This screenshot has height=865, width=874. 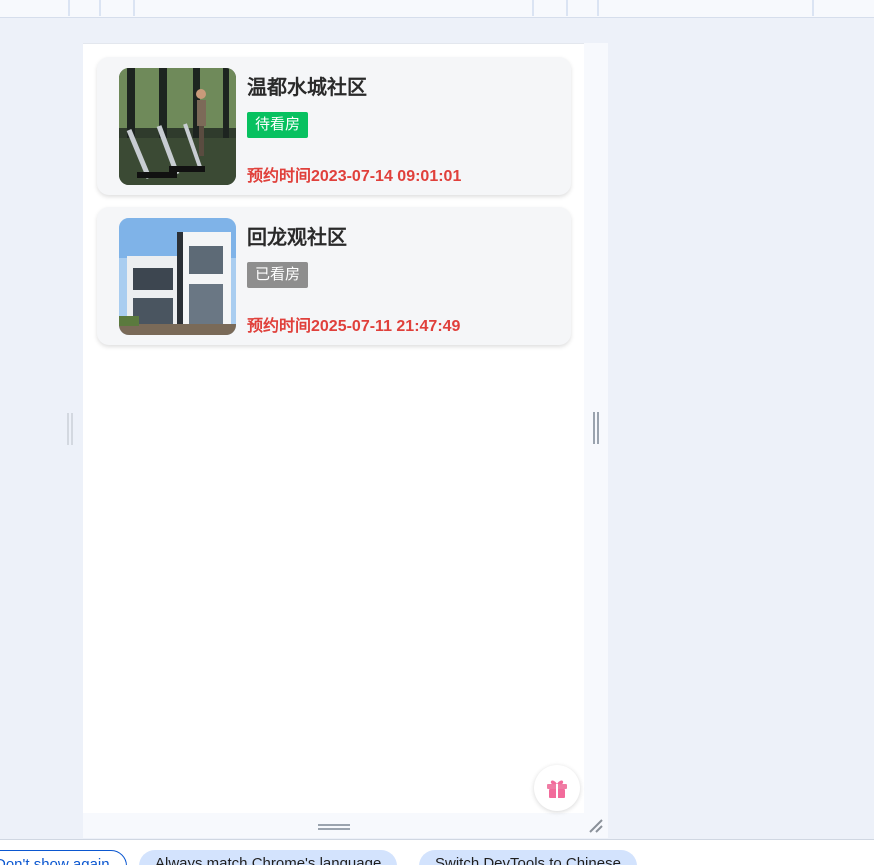 What do you see at coordinates (297, 238) in the screenshot?
I see `community-name: 回龙观社区` at bounding box center [297, 238].